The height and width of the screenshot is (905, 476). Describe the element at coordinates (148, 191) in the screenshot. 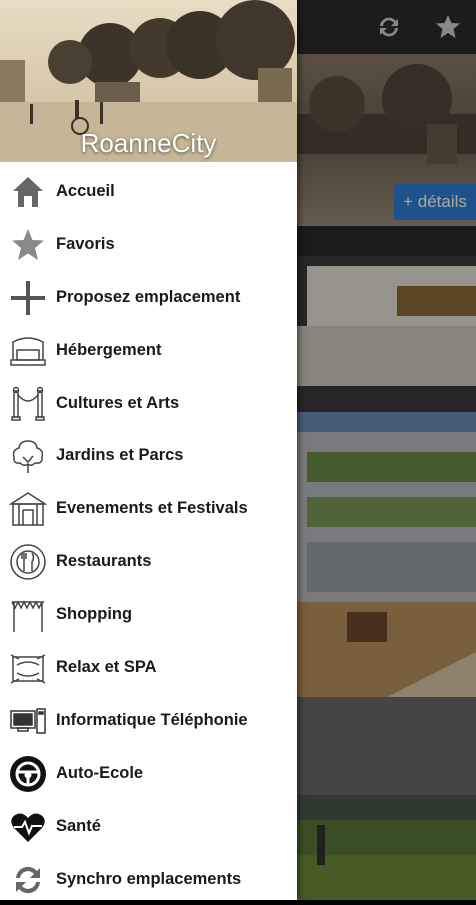

I see `menu-item-accueil: Accueil` at that location.